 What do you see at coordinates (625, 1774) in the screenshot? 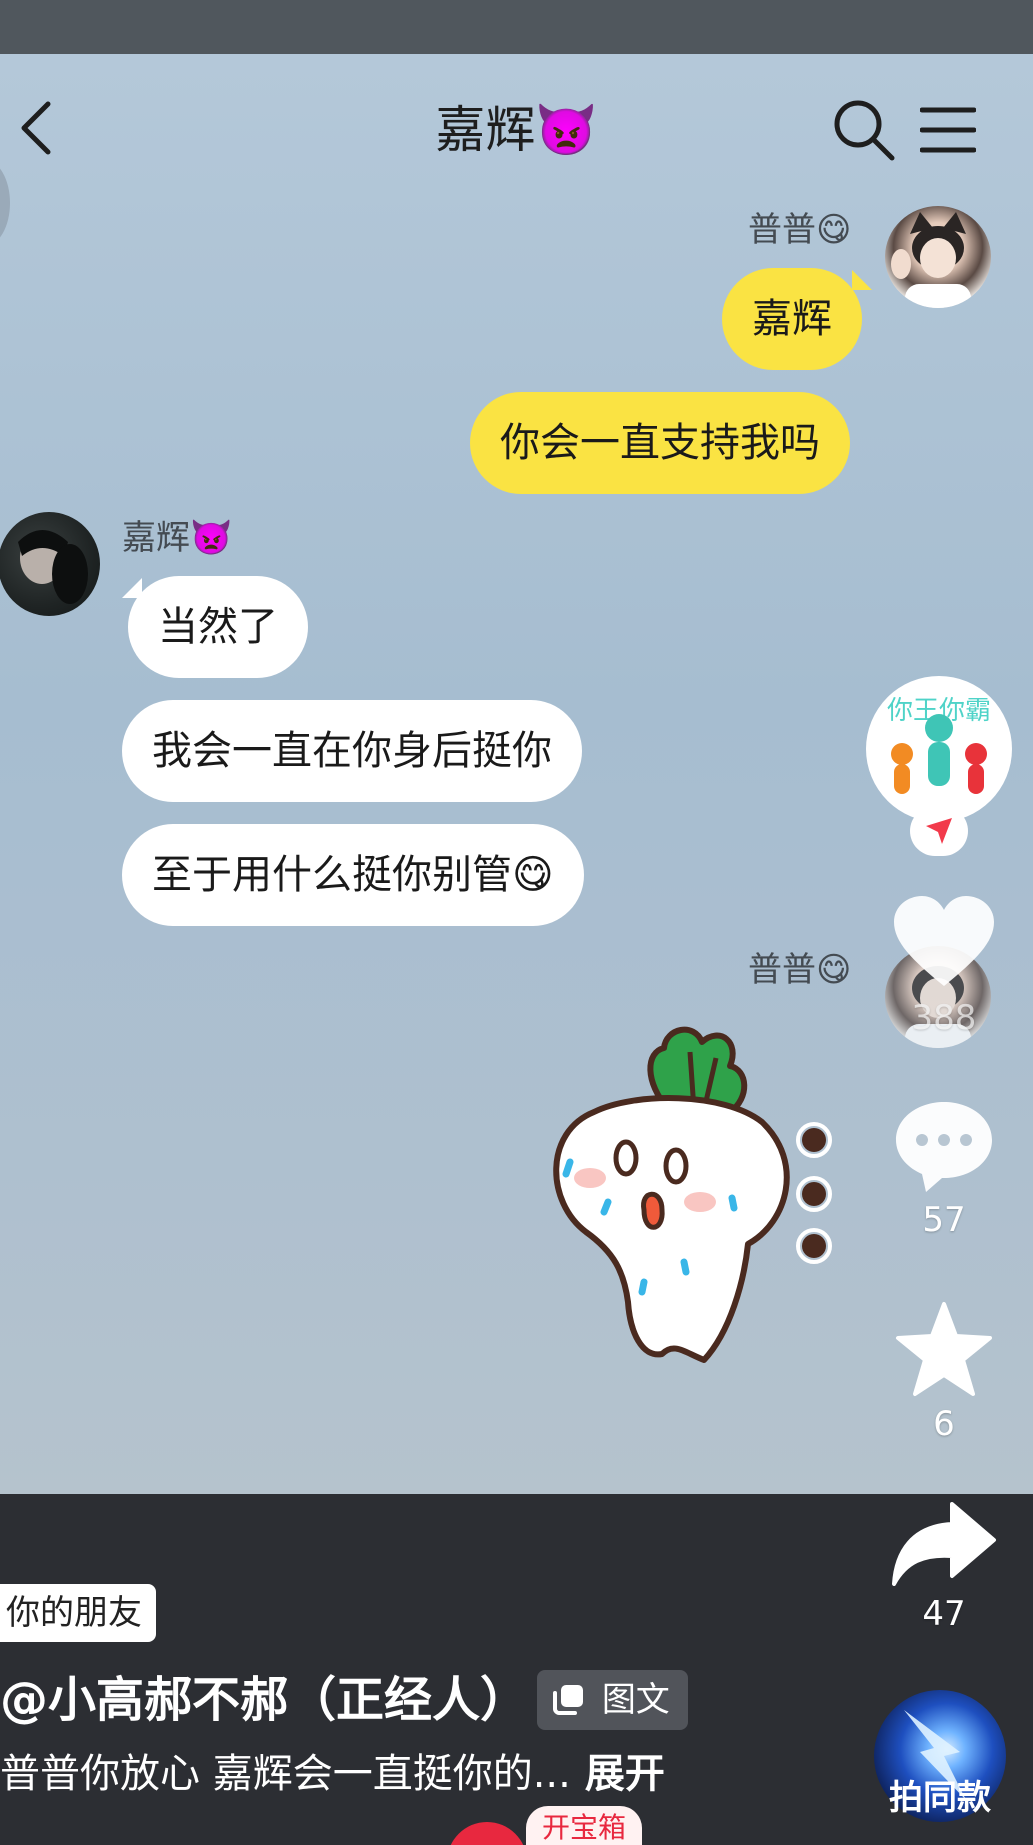
I see `expand-button: 展开` at bounding box center [625, 1774].